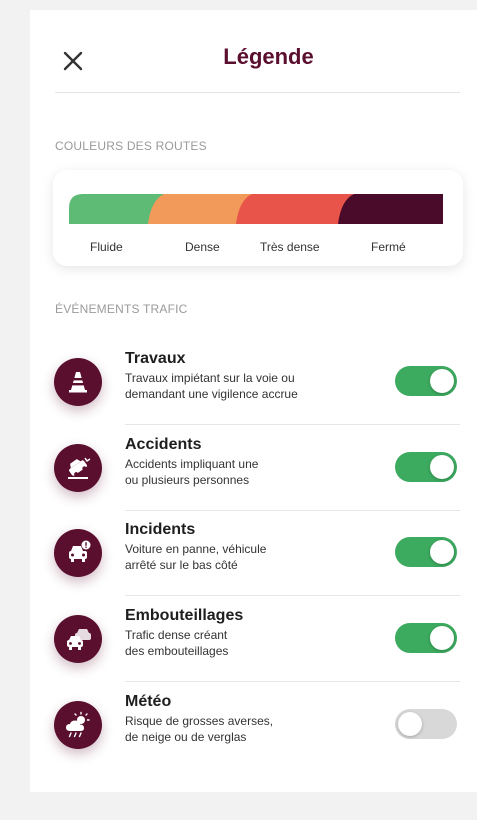  I want to click on event-title: Accidents, so click(163, 444).